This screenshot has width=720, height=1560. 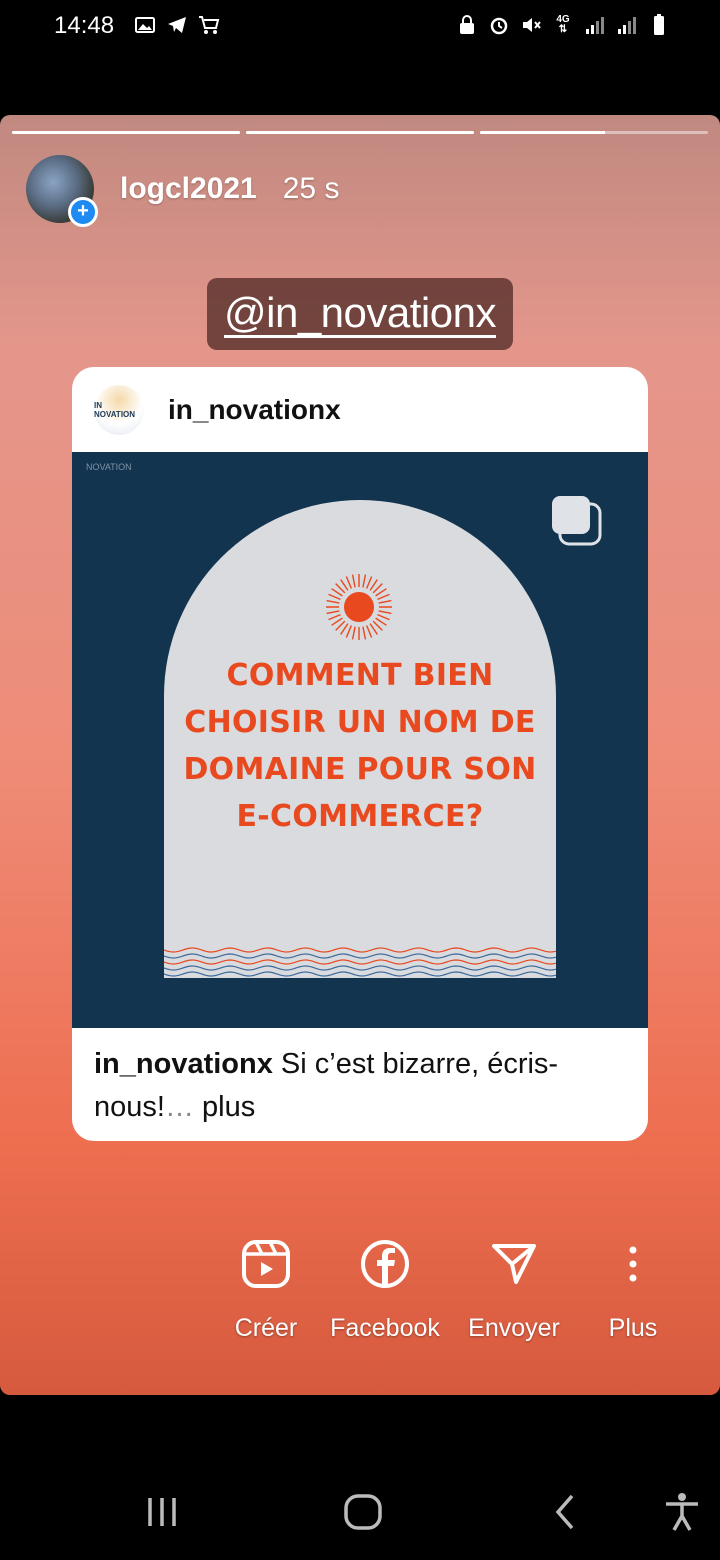 I want to click on notification-icons, so click(x=177, y=25).